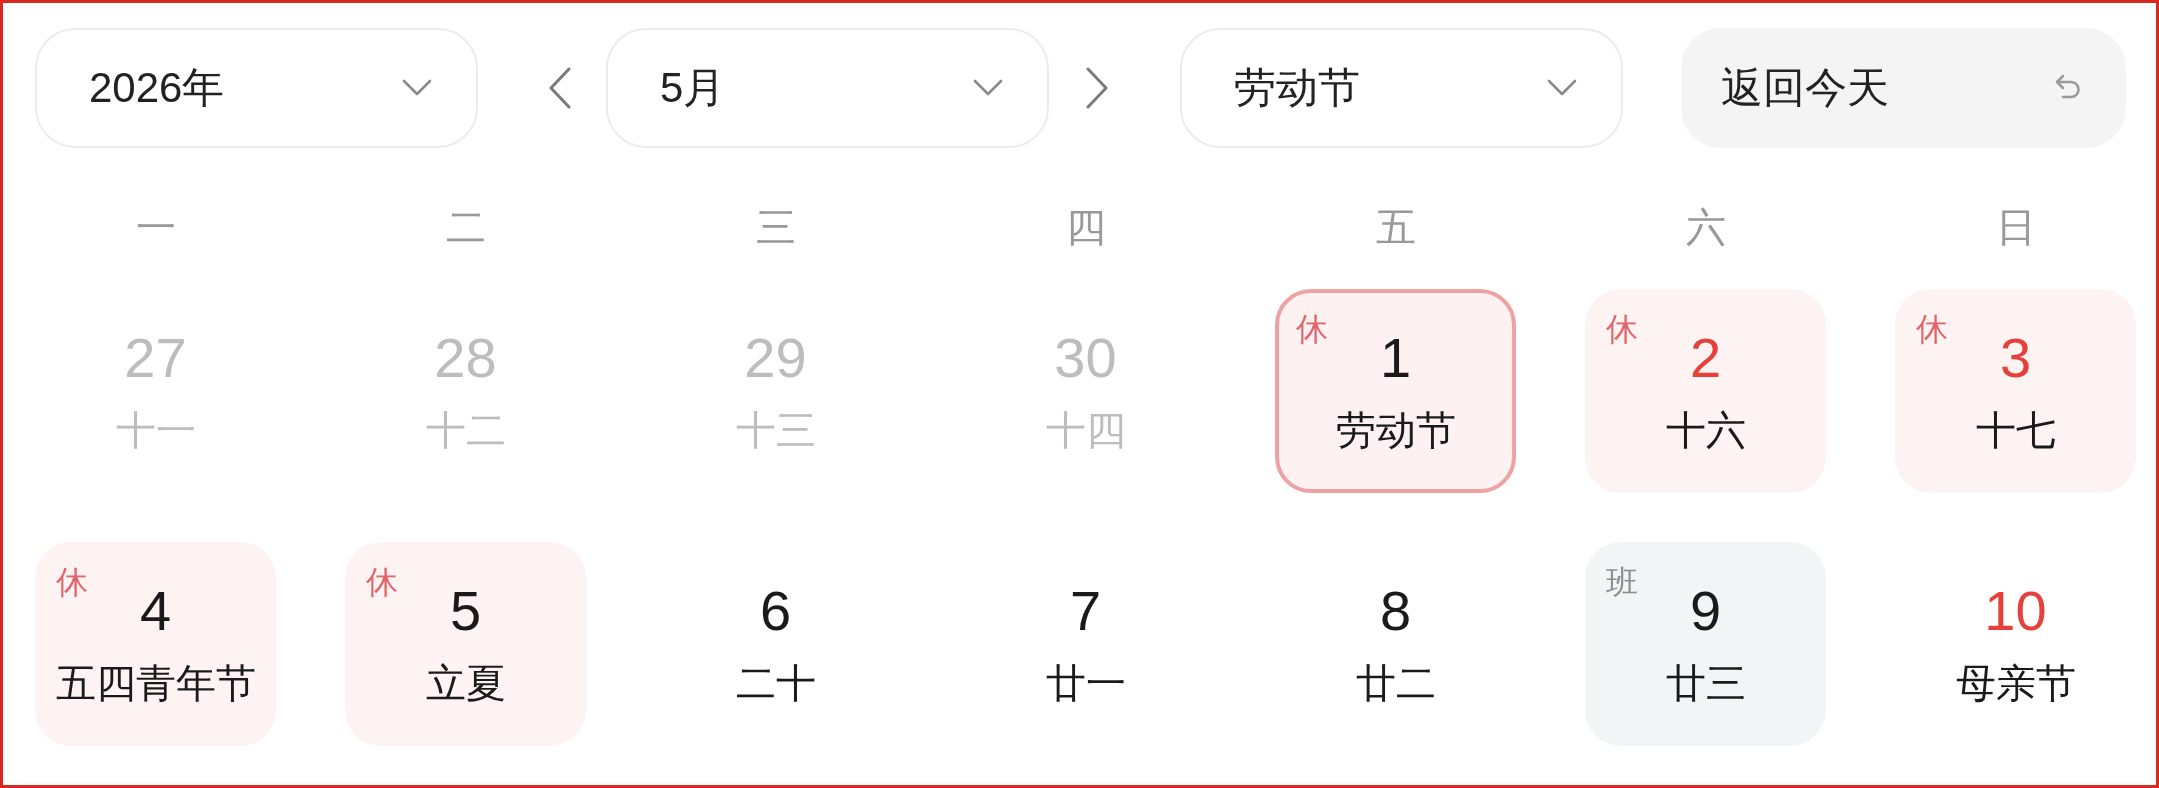 The height and width of the screenshot is (788, 2159). I want to click on day-number: 6, so click(775, 611).